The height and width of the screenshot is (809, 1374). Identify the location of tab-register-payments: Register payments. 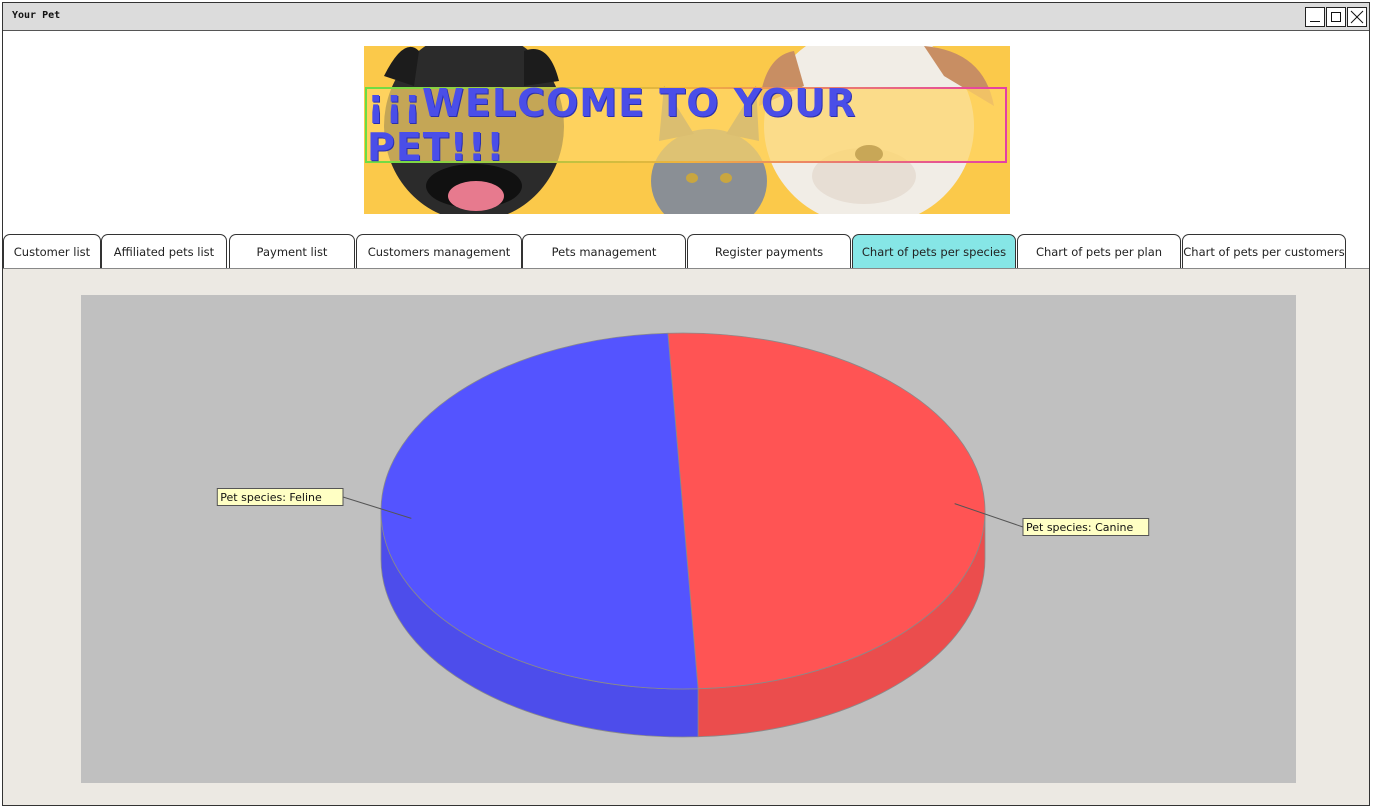
(769, 251).